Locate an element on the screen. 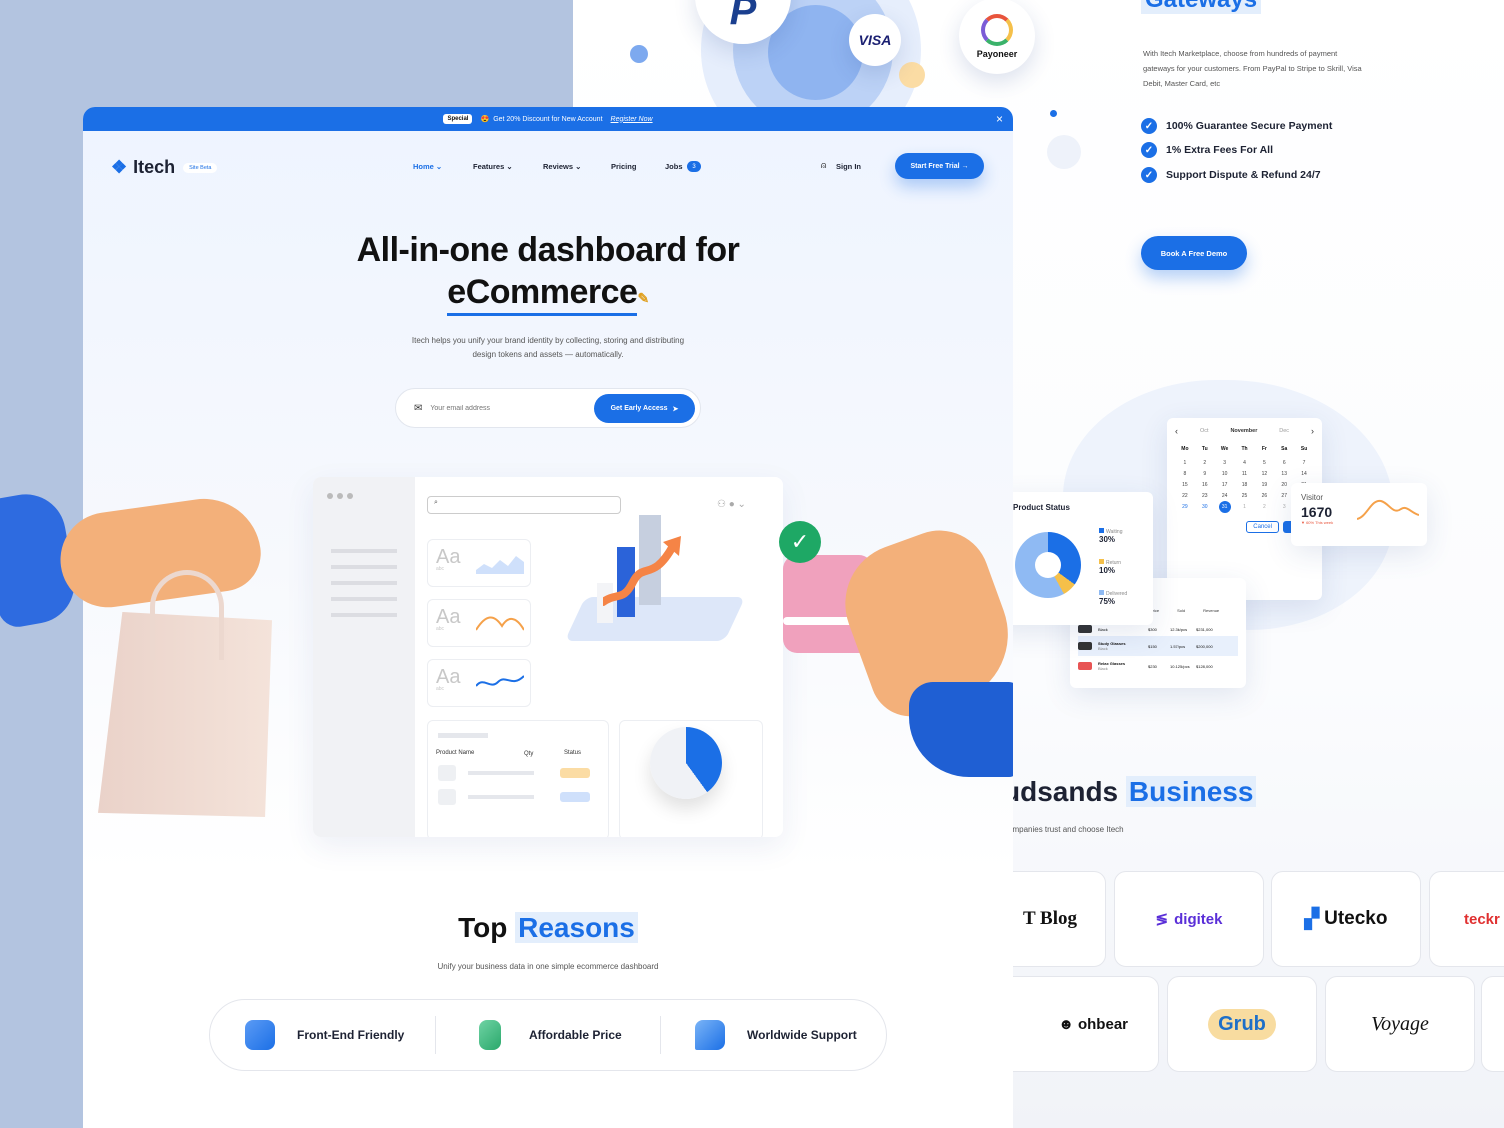  reasons-title-a: Top is located at coordinates (483, 927).